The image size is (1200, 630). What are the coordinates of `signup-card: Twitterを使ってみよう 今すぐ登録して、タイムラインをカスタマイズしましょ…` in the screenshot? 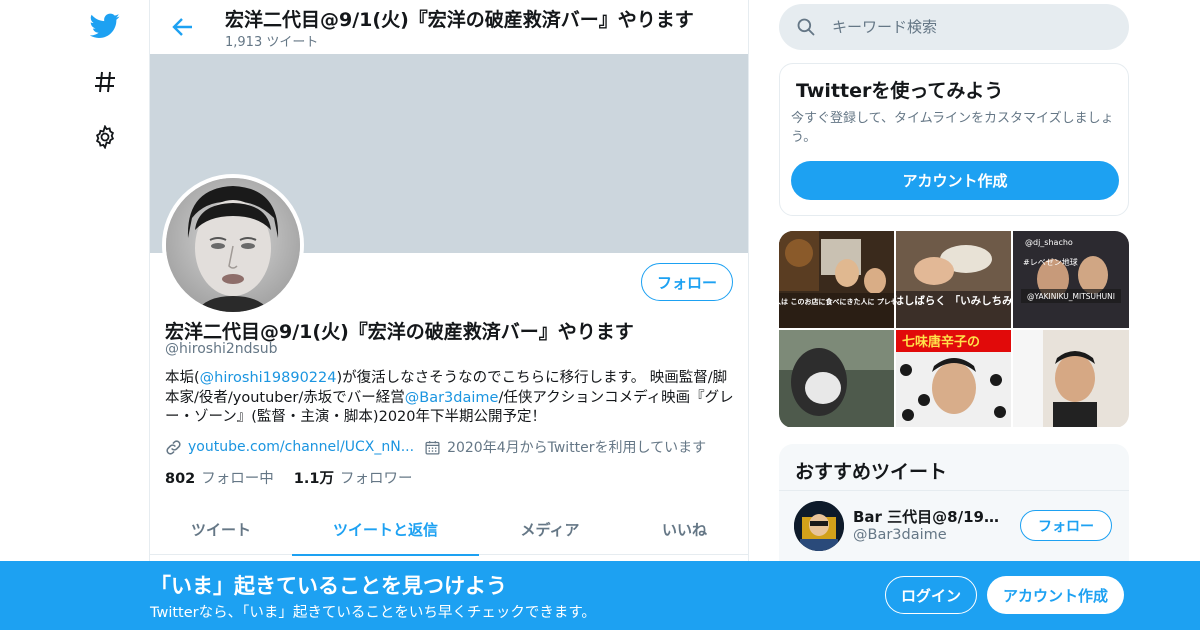 It's located at (954, 139).